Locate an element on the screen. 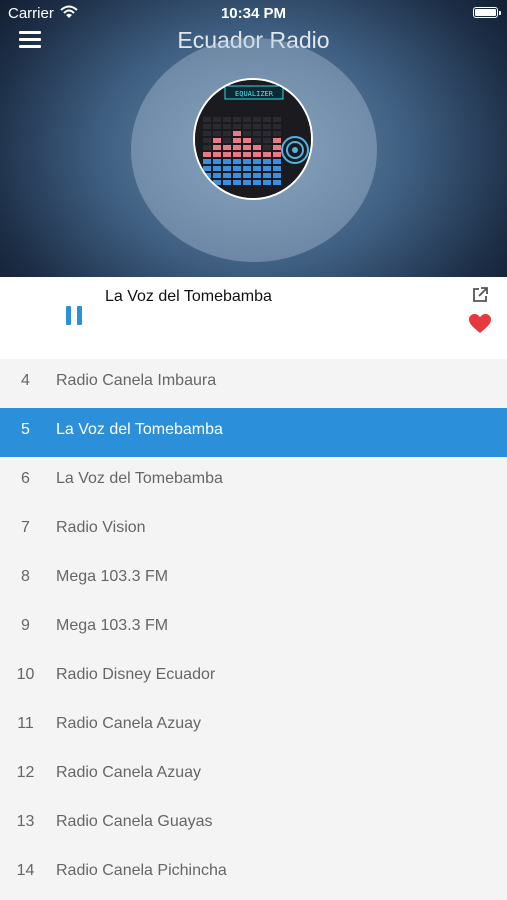  station-number: 4 is located at coordinates (25, 380).